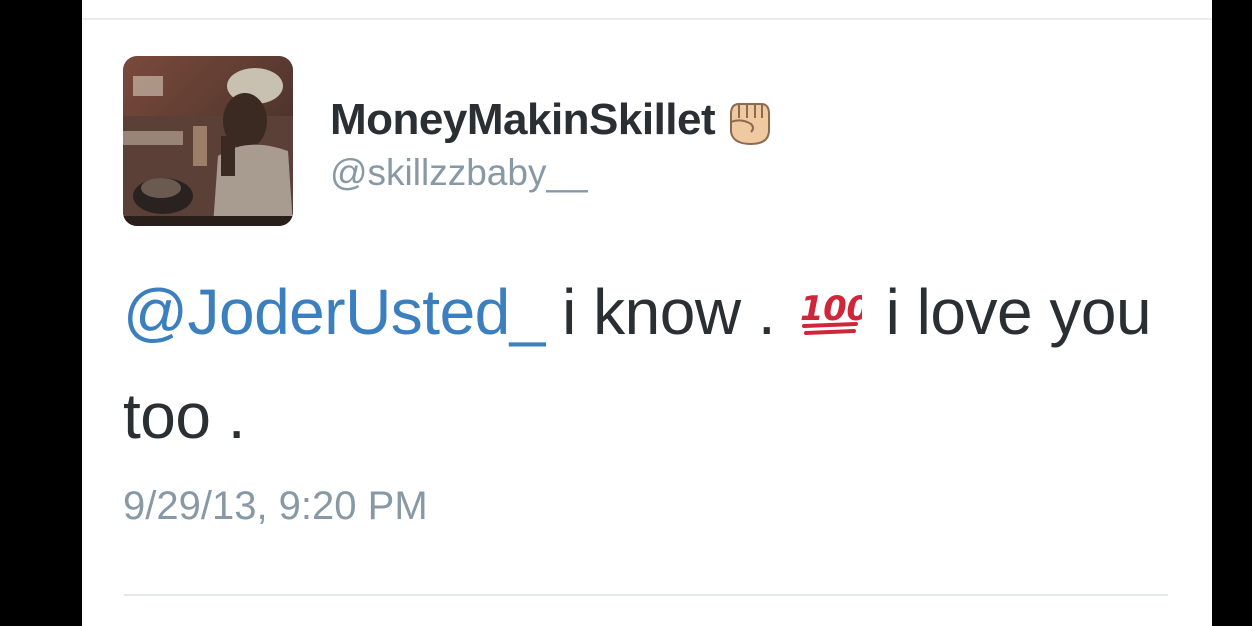 The image size is (1252, 626). I want to click on hundred-points-icon: 100, so click(834, 300).